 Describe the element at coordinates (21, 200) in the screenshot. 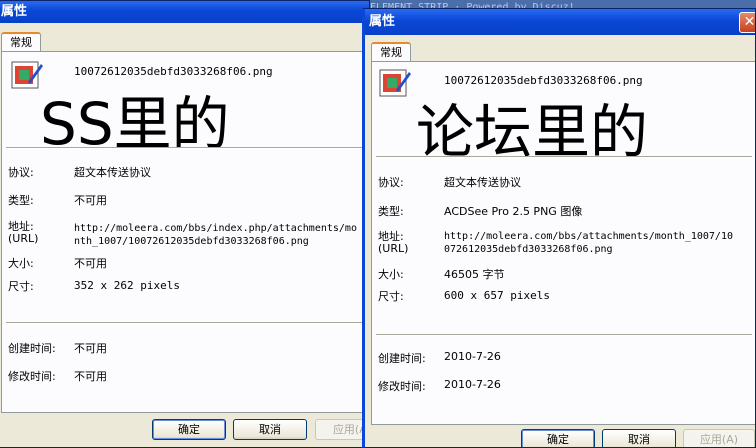

I see `left-type-label: 类型:` at that location.